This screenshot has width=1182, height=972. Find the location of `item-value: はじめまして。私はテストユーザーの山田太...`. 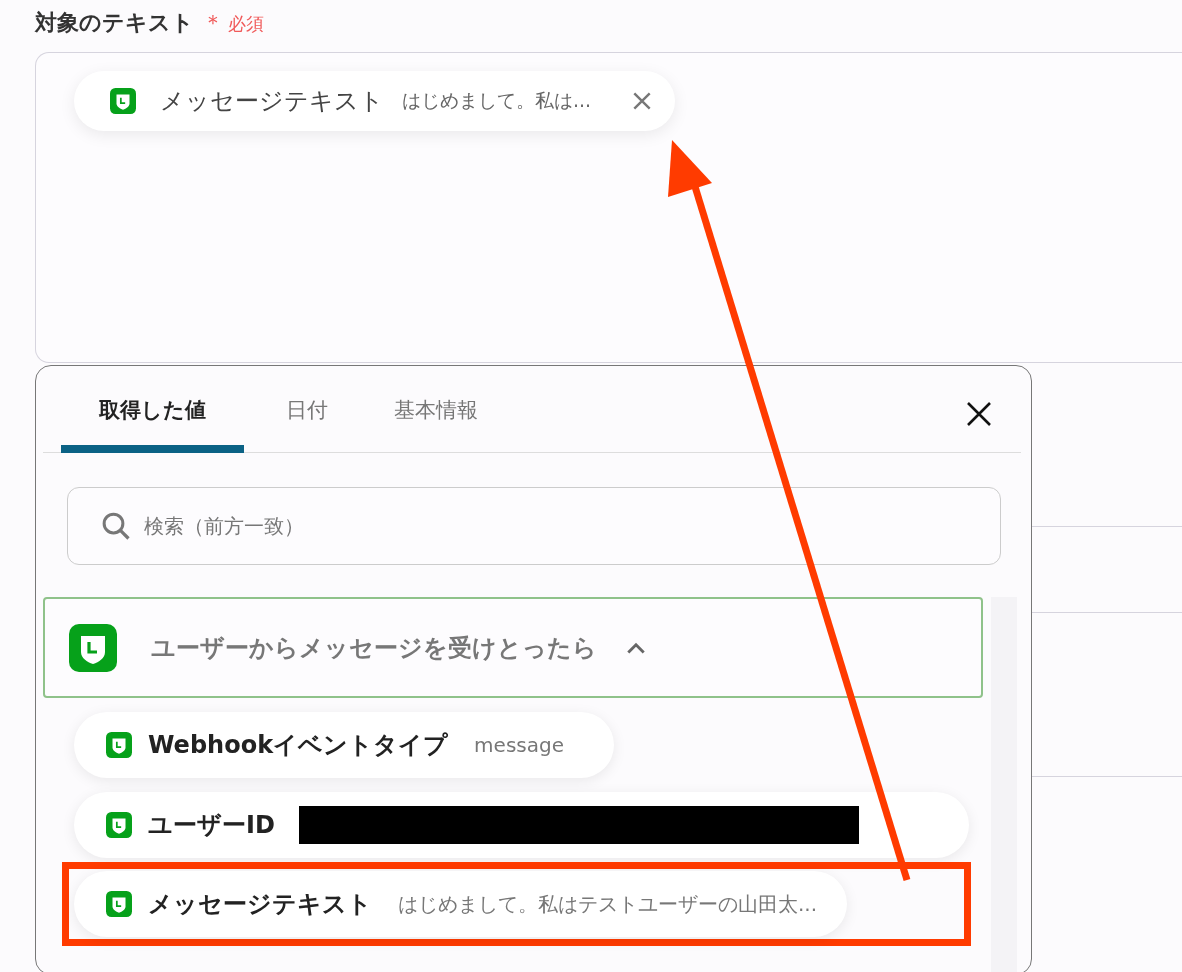

item-value: はじめまして。私はテストユーザーの山田太... is located at coordinates (608, 904).